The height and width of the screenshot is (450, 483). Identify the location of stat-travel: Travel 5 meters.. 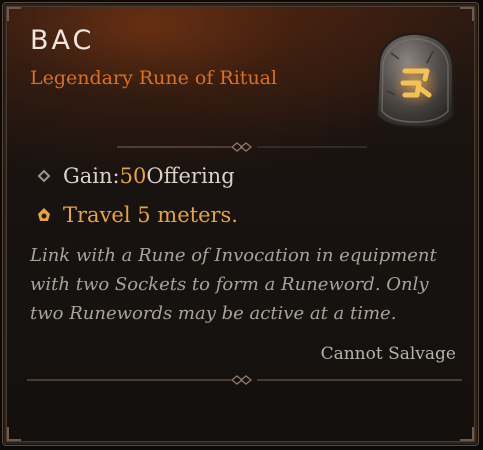
(136, 215).